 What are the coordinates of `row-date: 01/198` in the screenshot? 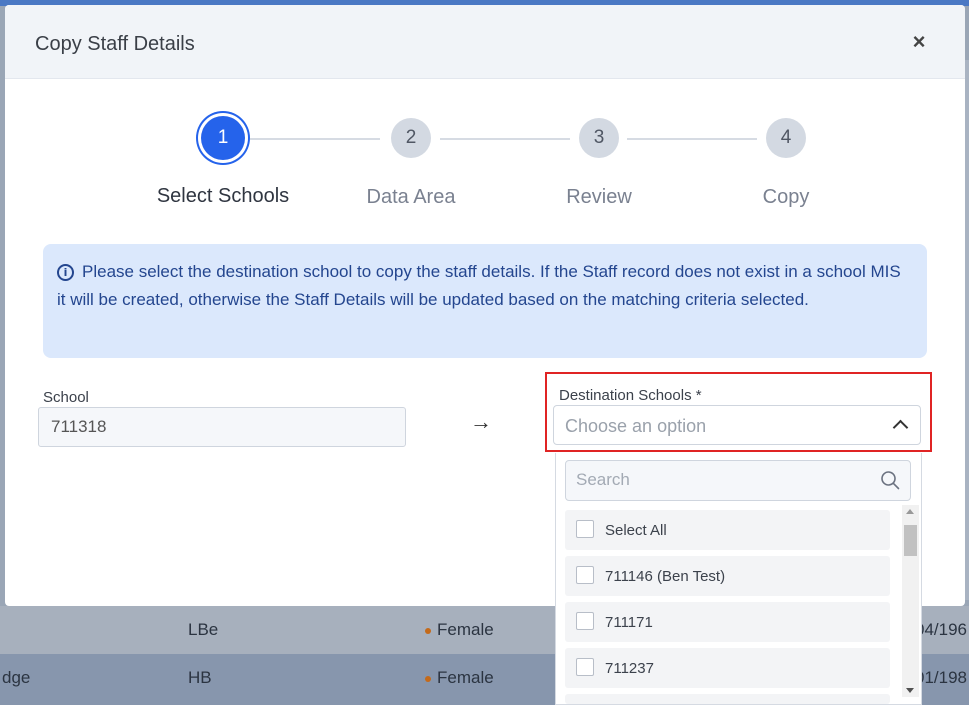 It's located at (941, 677).